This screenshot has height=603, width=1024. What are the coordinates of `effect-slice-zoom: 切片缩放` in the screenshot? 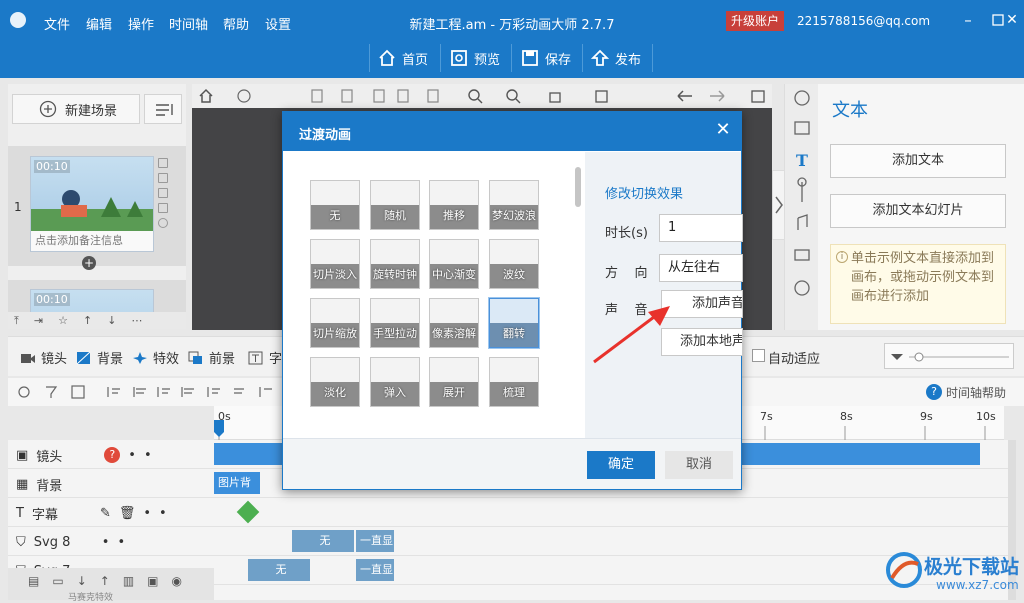 It's located at (335, 323).